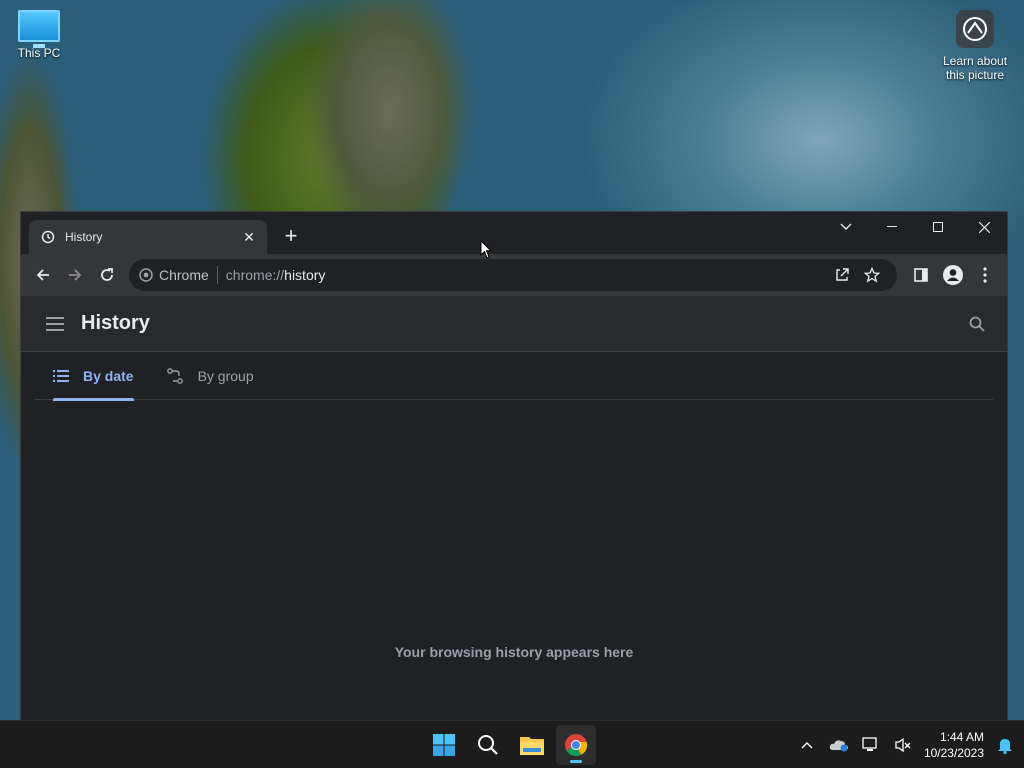  What do you see at coordinates (148, 237) in the screenshot?
I see `tab-history: History ✕` at bounding box center [148, 237].